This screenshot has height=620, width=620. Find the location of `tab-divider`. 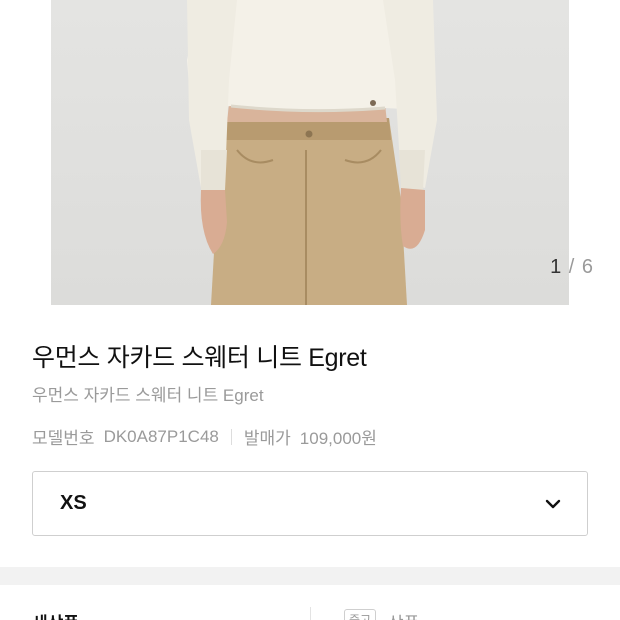

tab-divider is located at coordinates (310, 613).